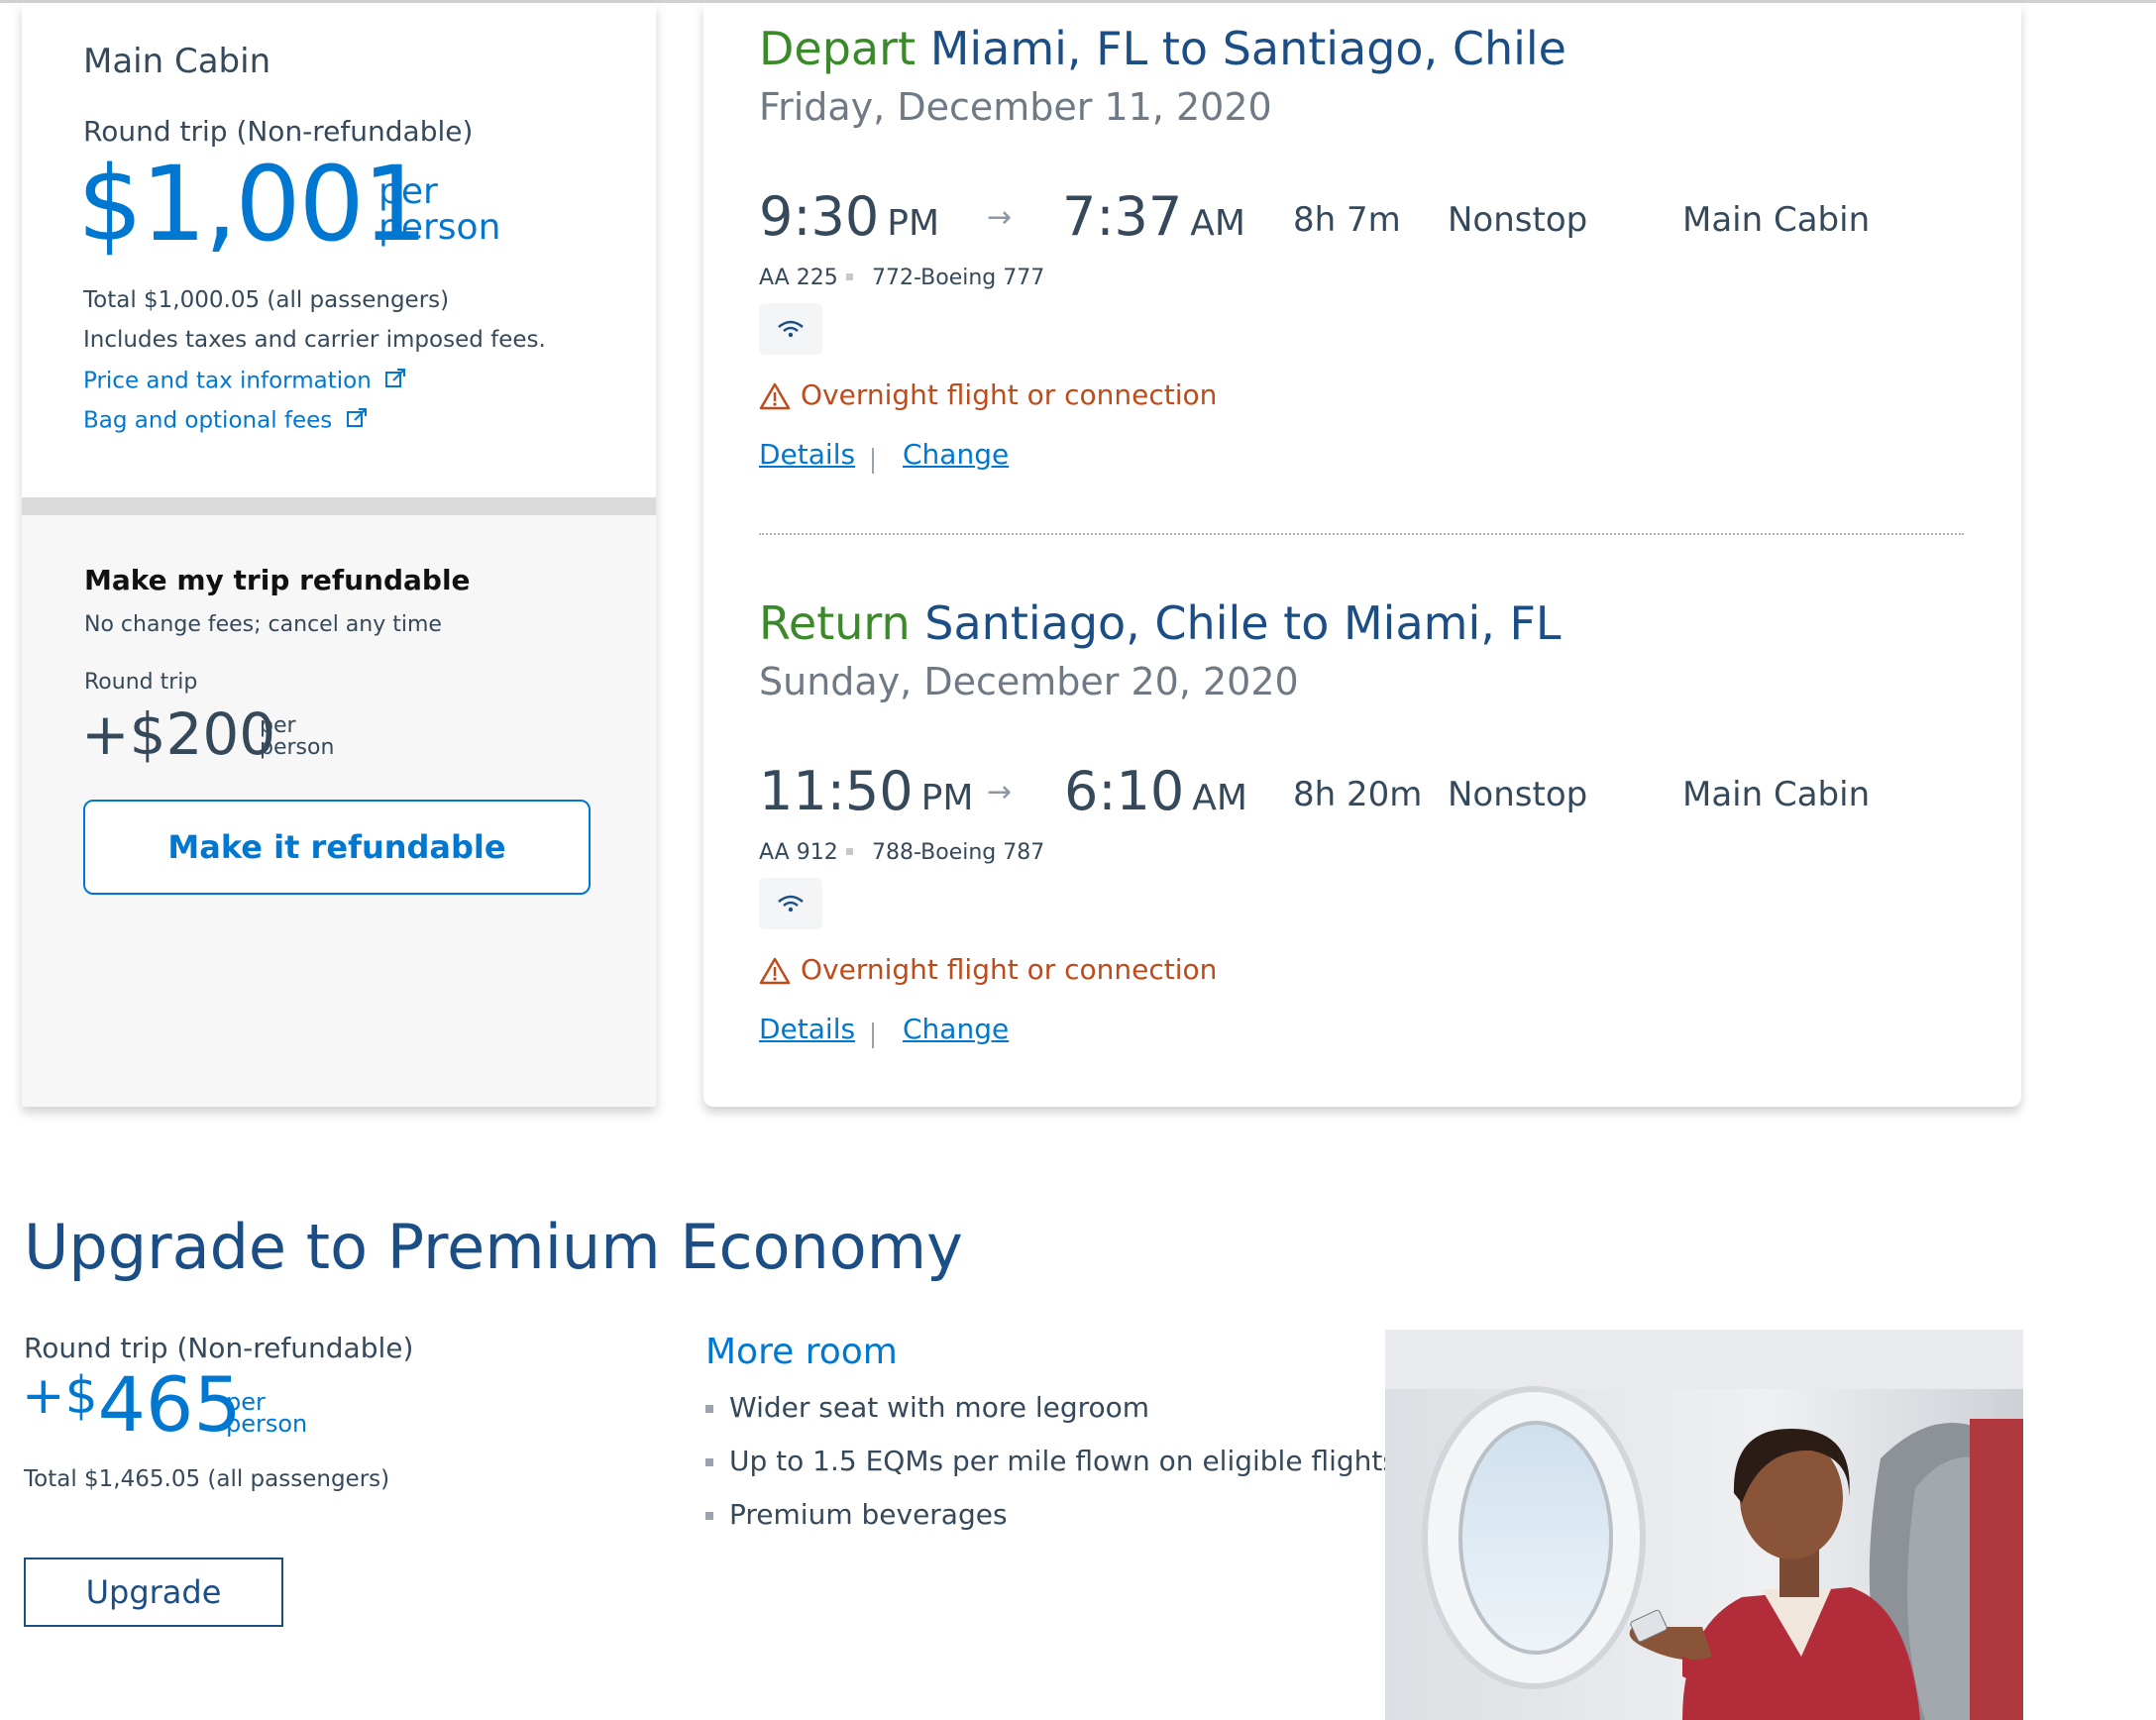 The width and height of the screenshot is (2156, 1720). Describe the element at coordinates (170, 1404) in the screenshot. I see `upgrade-price-value: 465` at that location.